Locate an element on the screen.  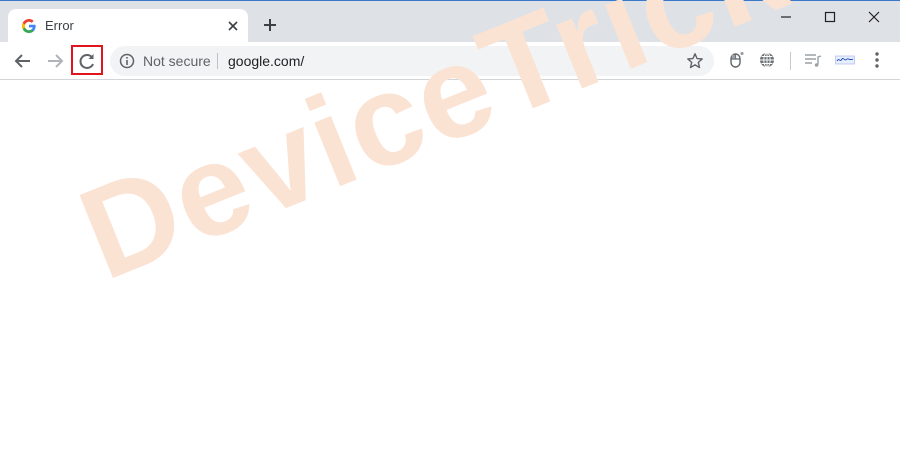
google-favicon-icon is located at coordinates (29, 26).